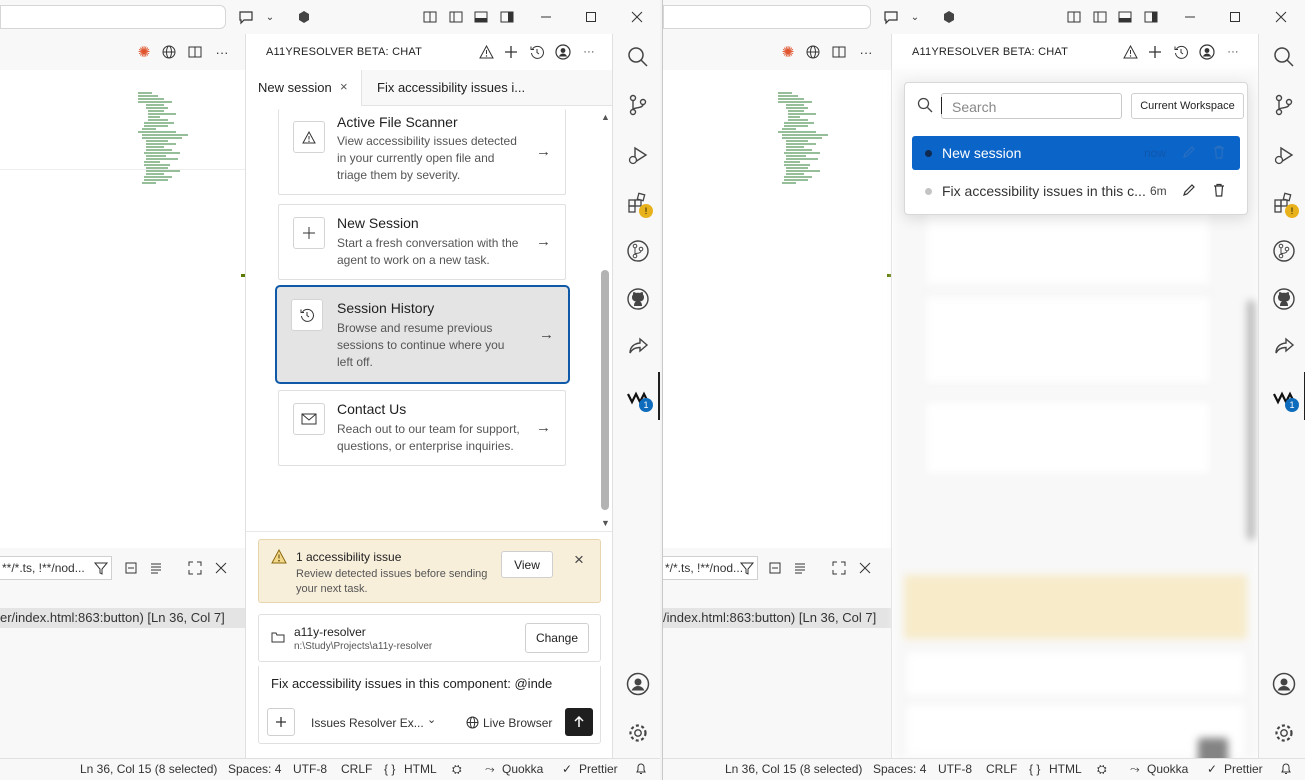 This screenshot has width=1305, height=780. What do you see at coordinates (1076, 191) in the screenshot?
I see `session-row: Fix accessibility issues in this c... 6m` at bounding box center [1076, 191].